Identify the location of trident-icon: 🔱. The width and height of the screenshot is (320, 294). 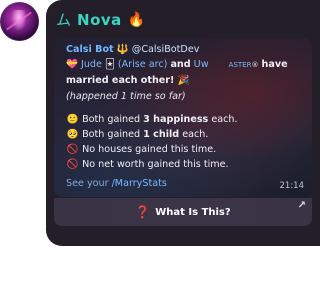
(122, 49).